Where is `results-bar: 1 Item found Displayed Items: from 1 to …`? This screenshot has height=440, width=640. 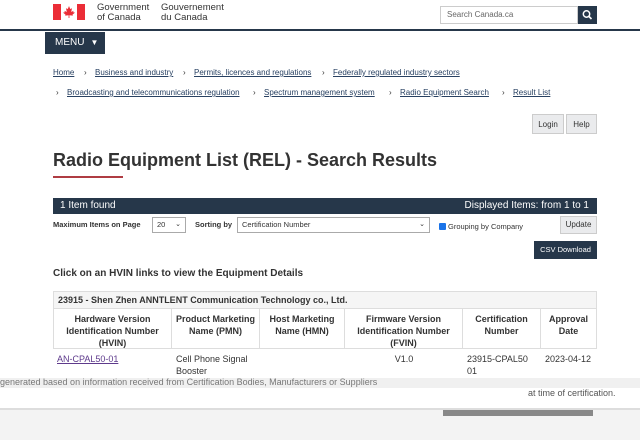 results-bar: 1 Item found Displayed Items: from 1 to … is located at coordinates (325, 206).